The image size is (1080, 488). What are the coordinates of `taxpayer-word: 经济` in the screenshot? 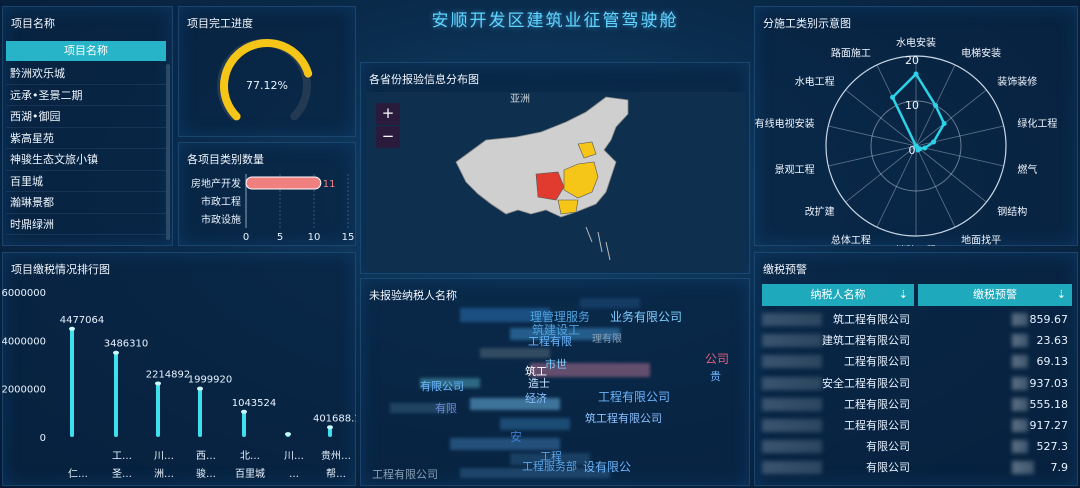 It's located at (536, 398).